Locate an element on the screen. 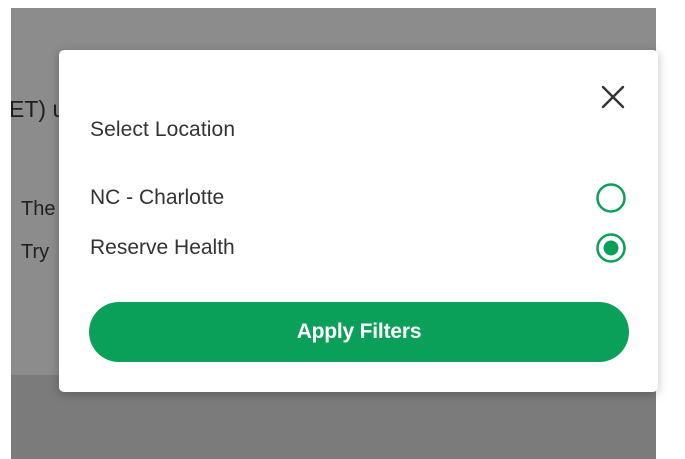 Image resolution: width=685 pixels, height=459 pixels. location-option-label: Reserve Health is located at coordinates (162, 247).